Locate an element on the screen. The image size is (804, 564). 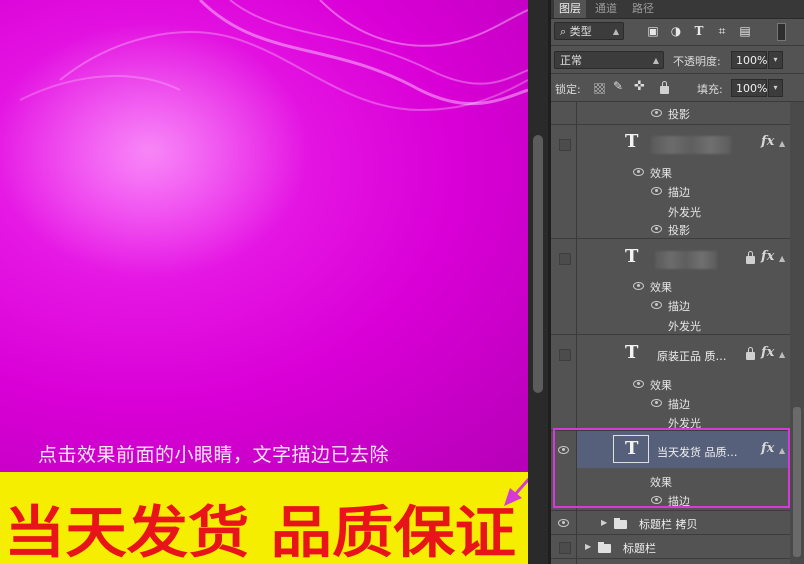
group-layer-title-bar-copy: ▶ 标题栏 拷贝 is located at coordinates (671, 522).